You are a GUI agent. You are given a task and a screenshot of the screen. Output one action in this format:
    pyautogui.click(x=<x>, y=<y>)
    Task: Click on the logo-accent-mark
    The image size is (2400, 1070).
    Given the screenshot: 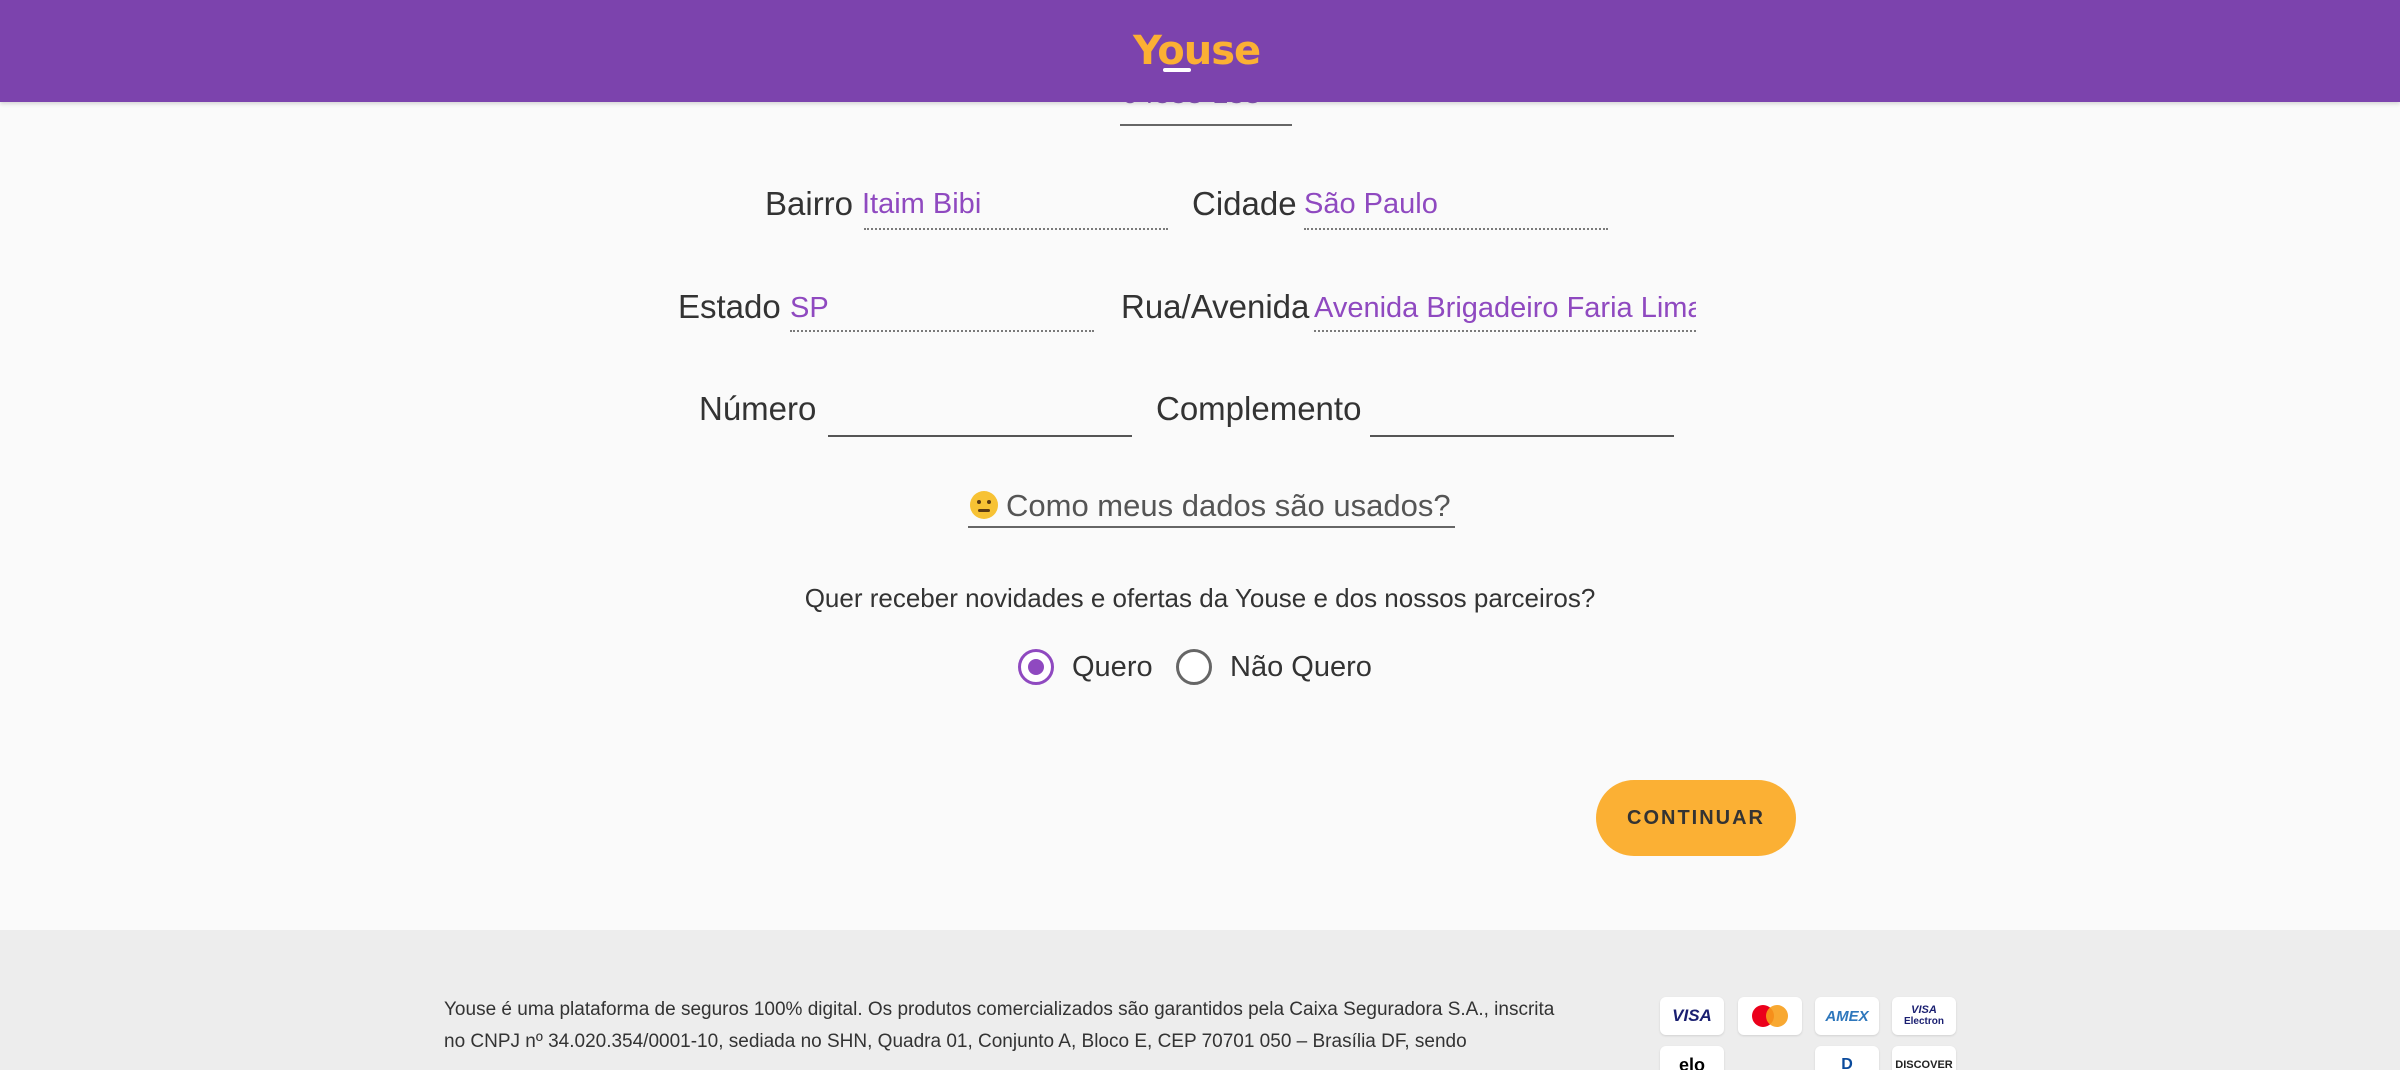 What is the action you would take?
    pyautogui.click(x=1177, y=70)
    